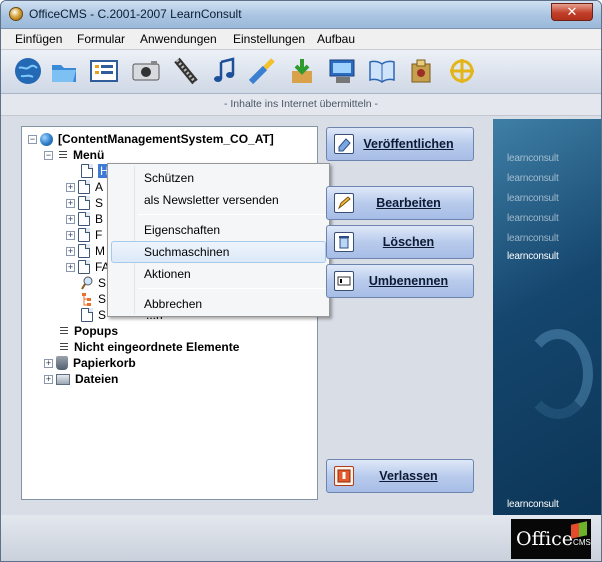  What do you see at coordinates (344, 281) in the screenshot?
I see `text-field-icon` at bounding box center [344, 281].